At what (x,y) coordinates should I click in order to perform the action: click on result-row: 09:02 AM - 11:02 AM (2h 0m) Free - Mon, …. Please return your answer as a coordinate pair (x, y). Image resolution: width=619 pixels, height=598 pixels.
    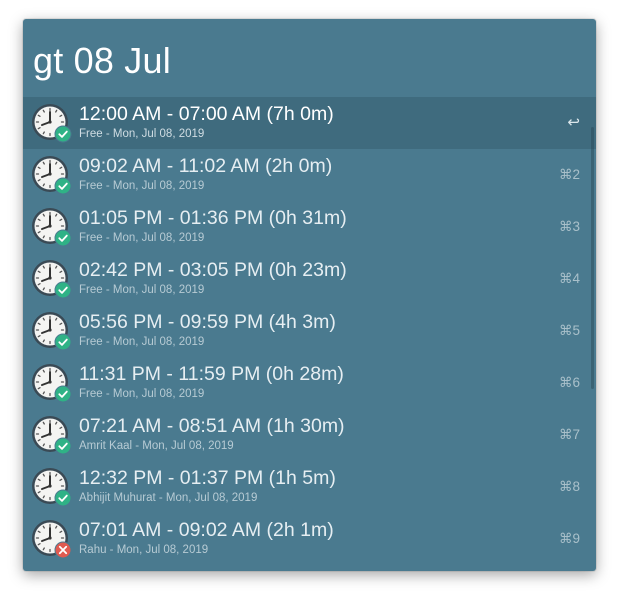
    Looking at the image, I should click on (309, 175).